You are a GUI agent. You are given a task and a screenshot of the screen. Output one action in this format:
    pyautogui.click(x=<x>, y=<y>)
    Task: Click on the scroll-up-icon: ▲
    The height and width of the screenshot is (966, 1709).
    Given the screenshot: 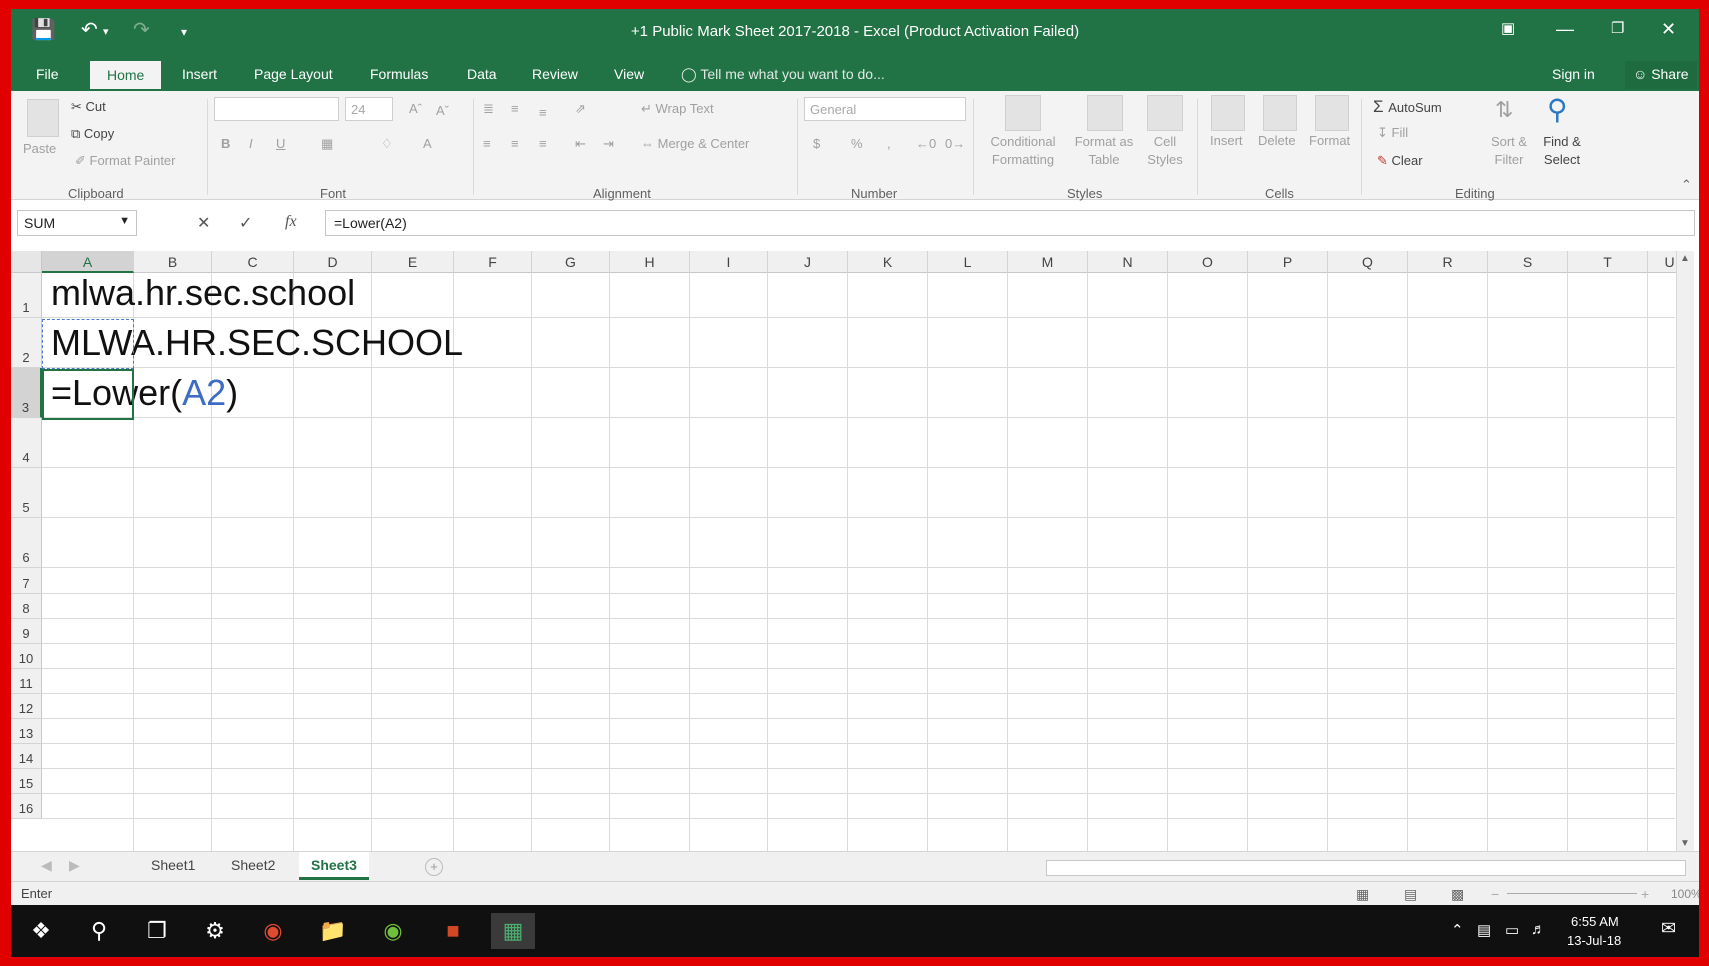 What is the action you would take?
    pyautogui.click(x=1685, y=258)
    